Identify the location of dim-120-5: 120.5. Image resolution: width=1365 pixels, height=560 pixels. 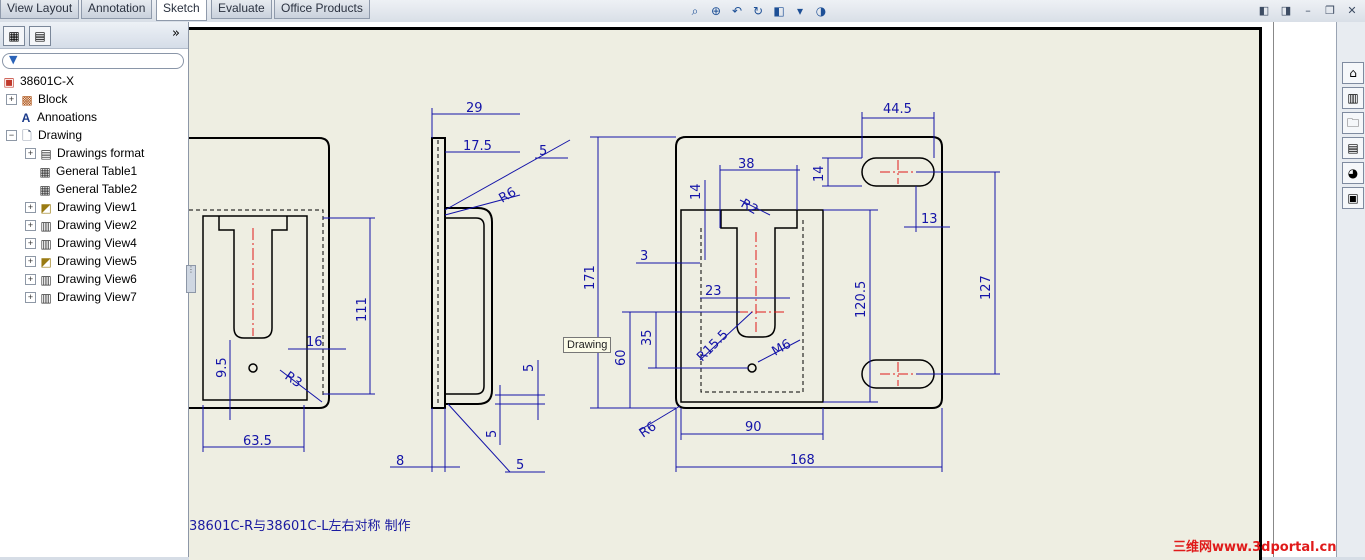
(861, 299).